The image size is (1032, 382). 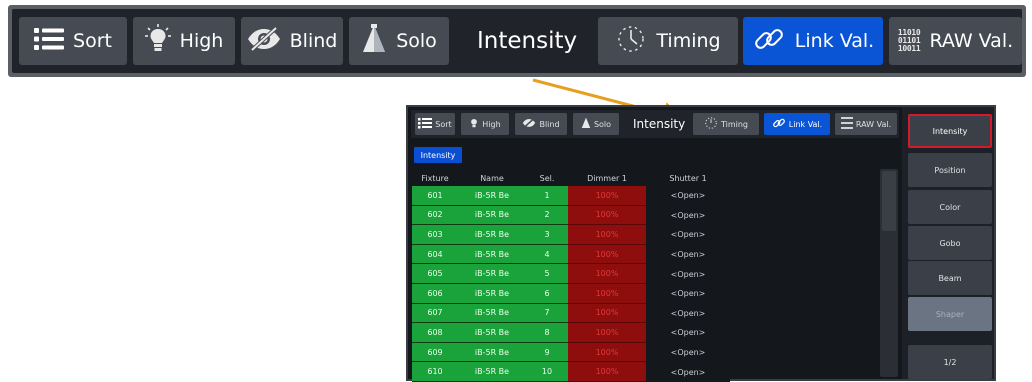 I want to click on column-header-dimmer: Dimmer 1, so click(x=607, y=178).